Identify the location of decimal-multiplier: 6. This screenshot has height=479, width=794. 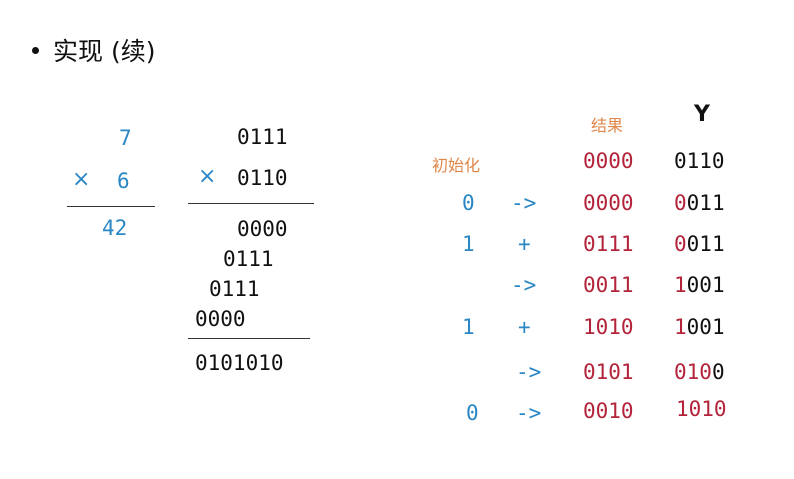
(123, 181).